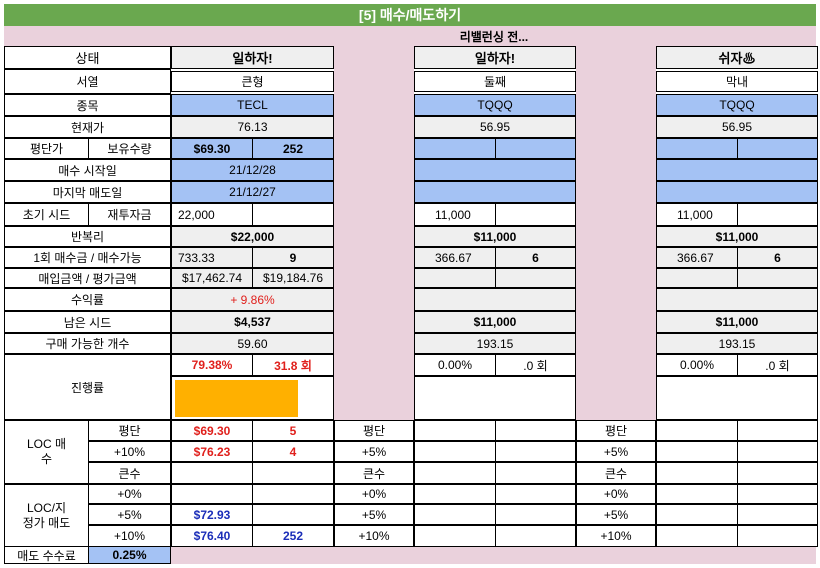 This screenshot has width=820, height=568. Describe the element at coordinates (455, 257) in the screenshot. I see `slot2-per-buy: 366.67` at that location.